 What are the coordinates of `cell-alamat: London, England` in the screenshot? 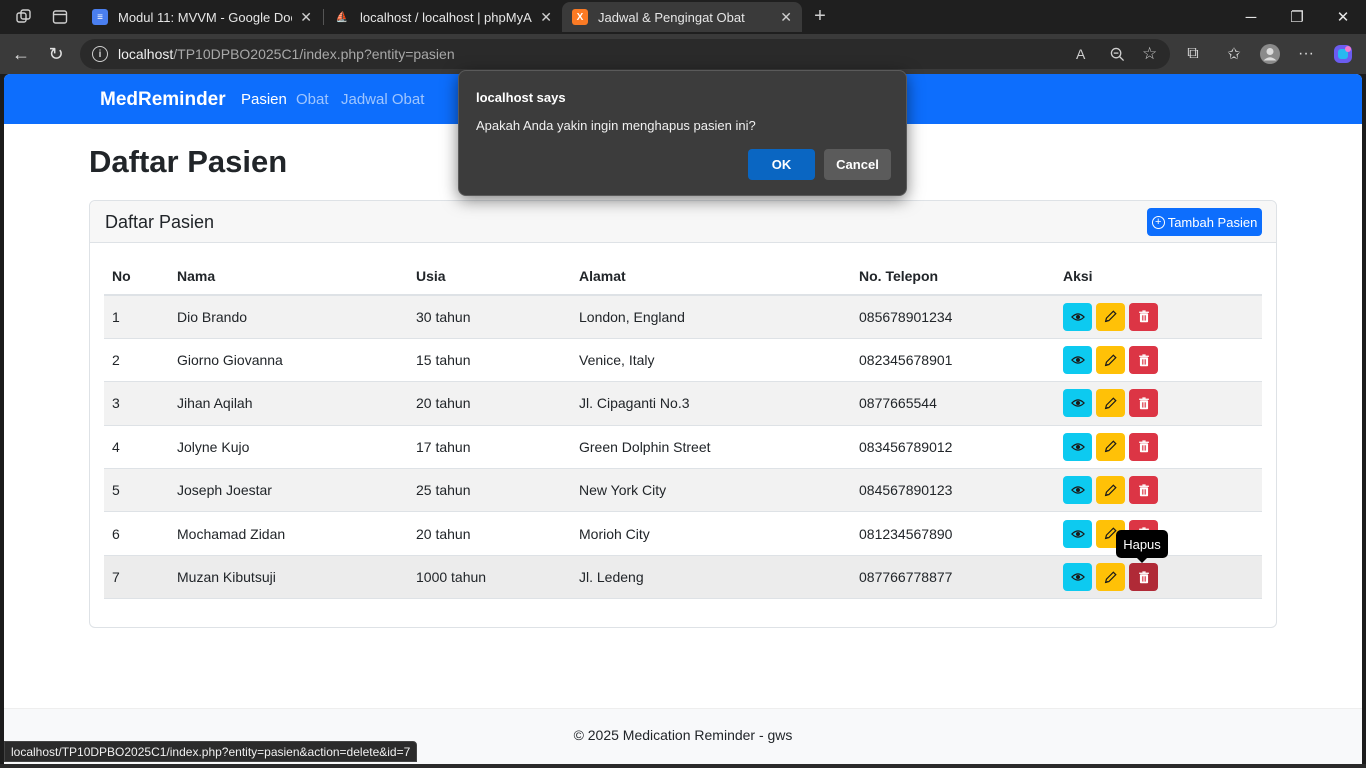 It's located at (711, 317).